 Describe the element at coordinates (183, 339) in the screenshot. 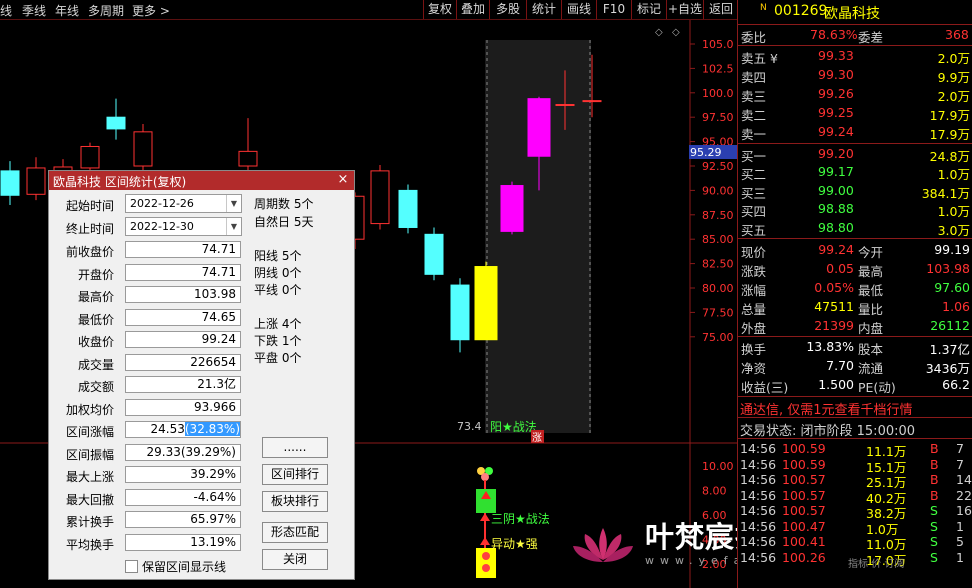

I see `field-value: 99.24` at that location.